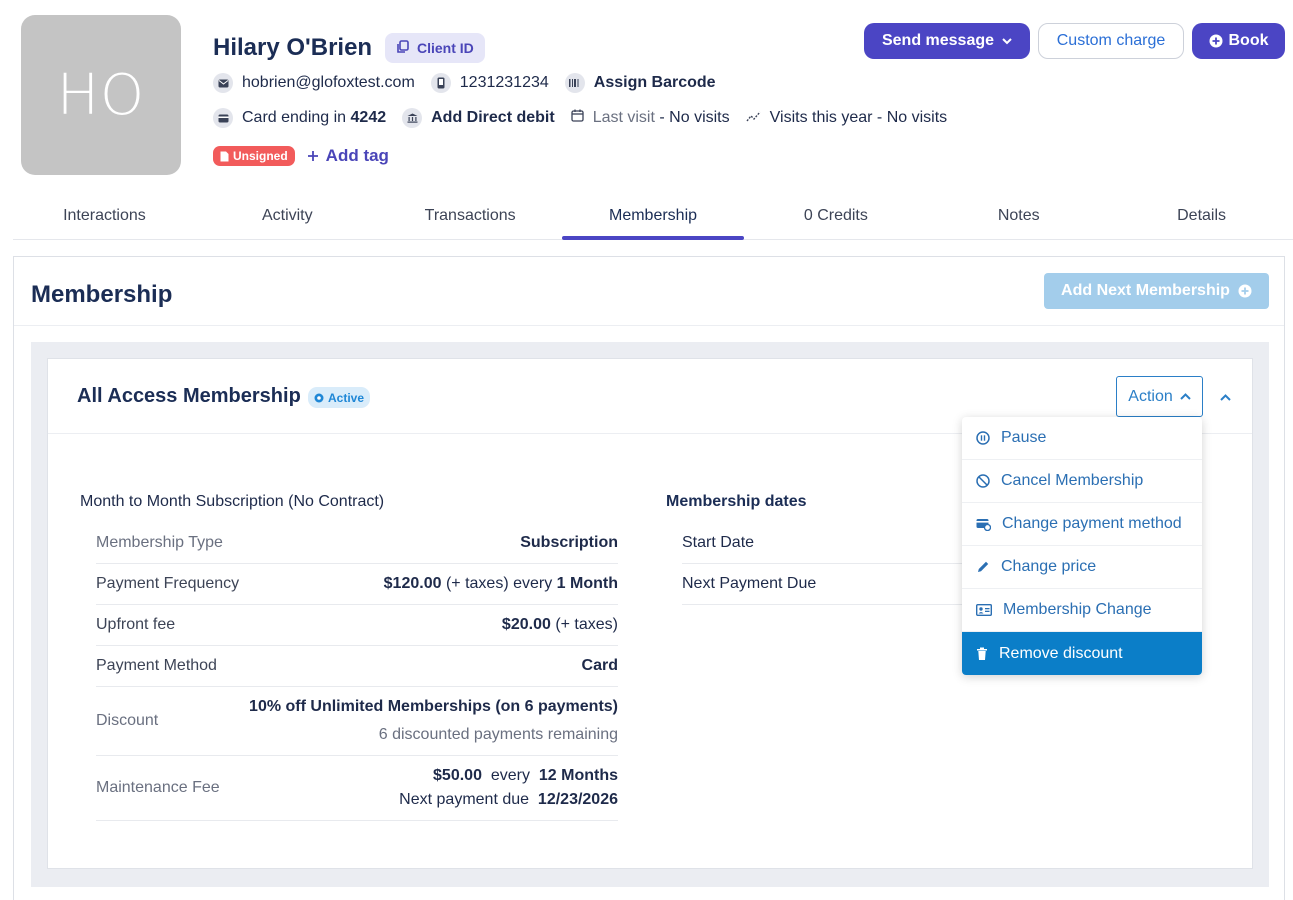 Image resolution: width=1293 pixels, height=900 pixels. Describe the element at coordinates (661, 117) in the screenshot. I see `last-visit-text: Last visit - No visits` at that location.